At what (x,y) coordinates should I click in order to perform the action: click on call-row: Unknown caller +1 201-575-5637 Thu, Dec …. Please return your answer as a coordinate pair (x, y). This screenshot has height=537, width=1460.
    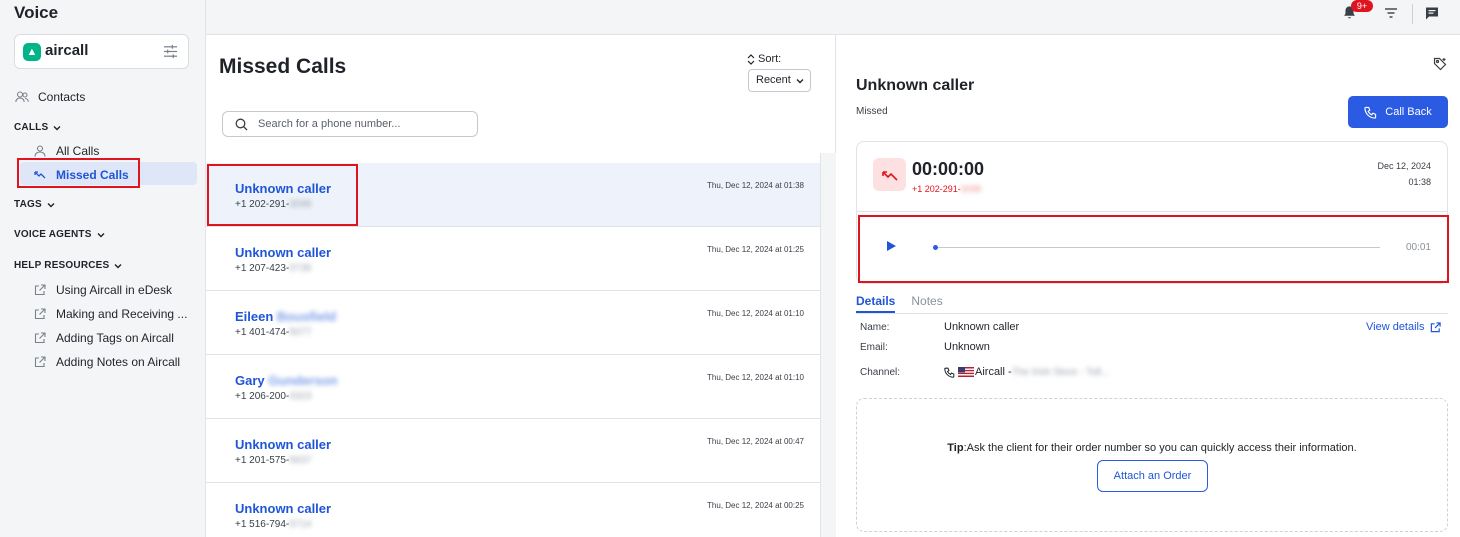
    Looking at the image, I should click on (513, 451).